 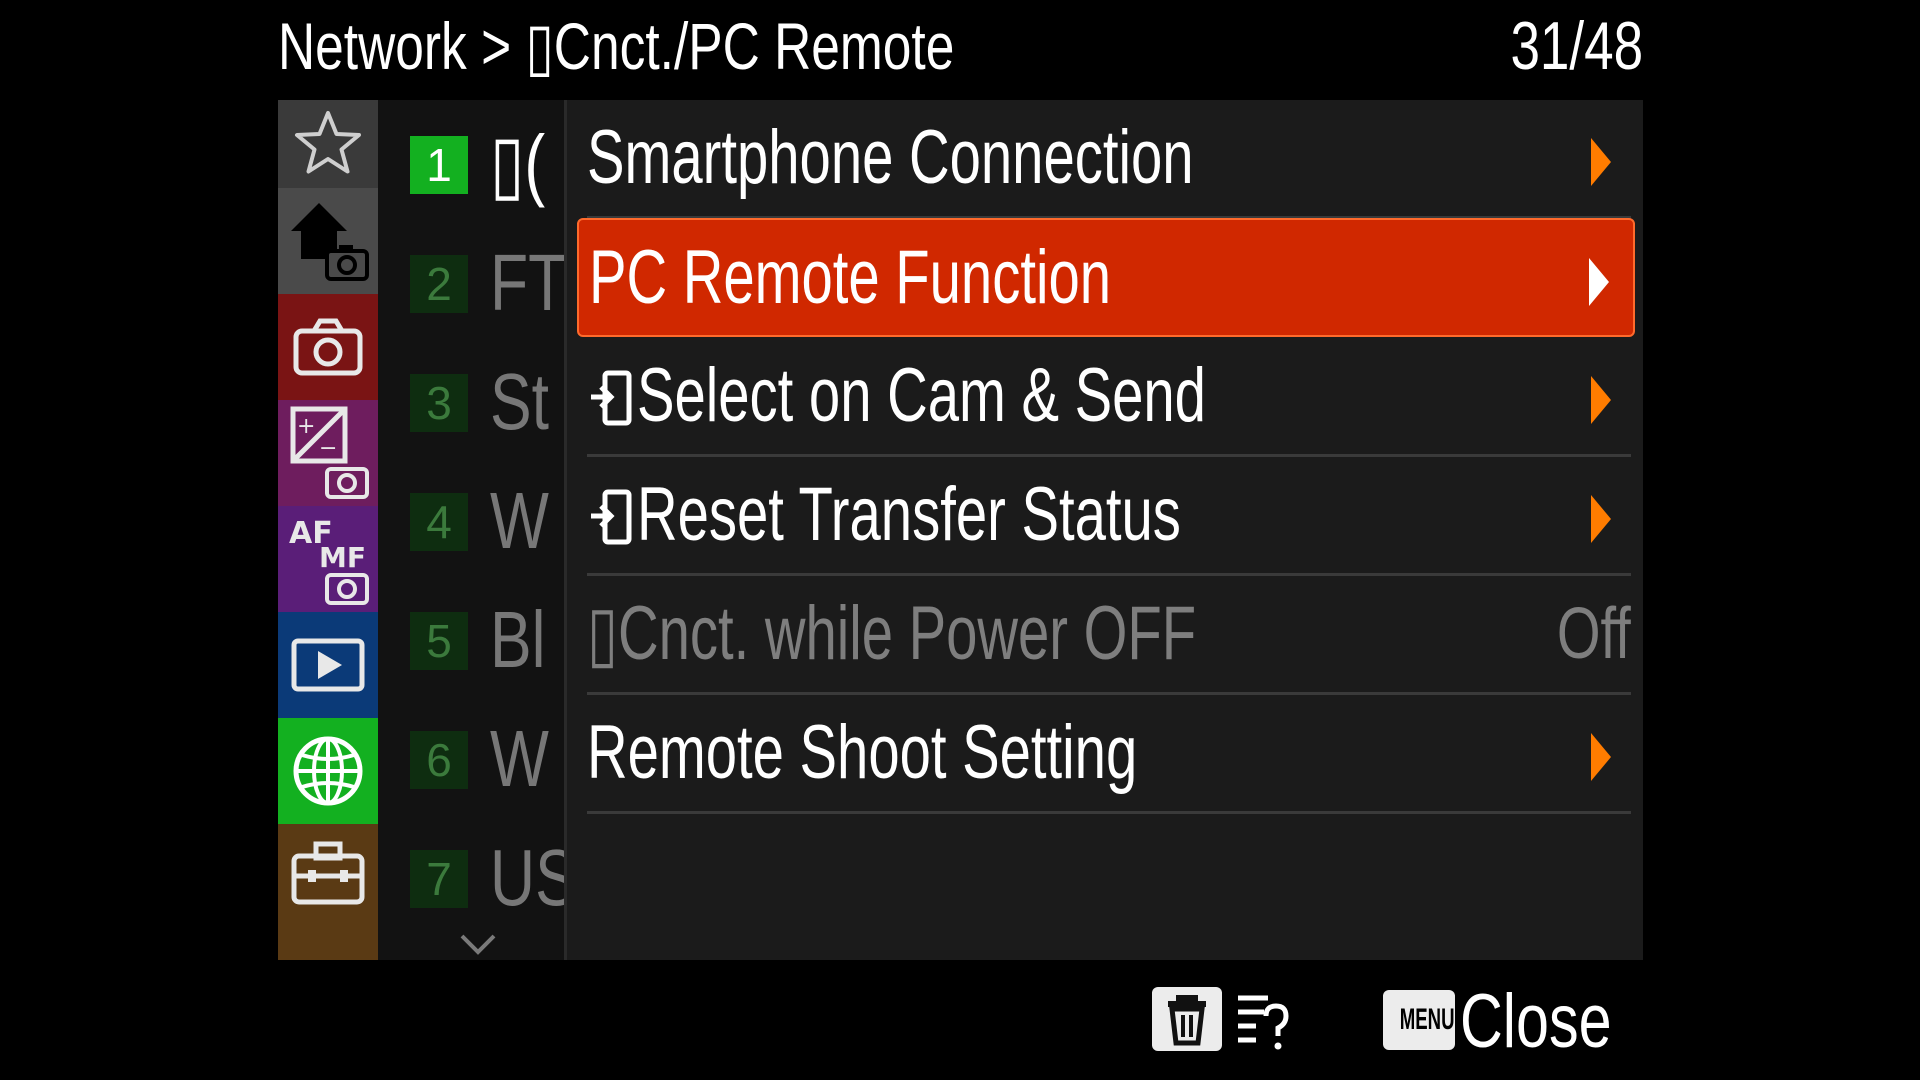 I want to click on menu-item-connect-while-power-off: ▯Cnct. while Power OFF Off, so click(x=1106, y=635).